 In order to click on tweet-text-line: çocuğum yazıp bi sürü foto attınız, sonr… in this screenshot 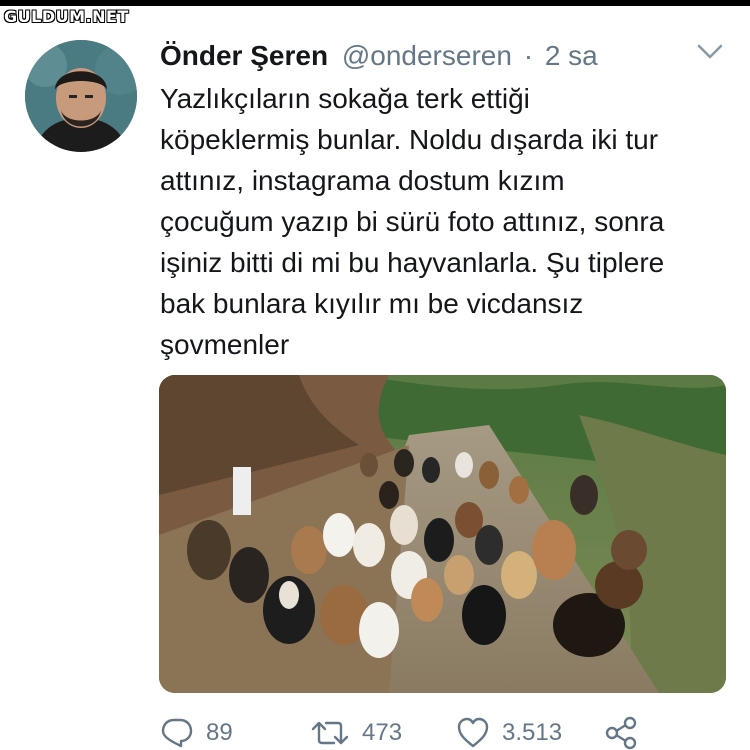, I will do `click(412, 221)`.